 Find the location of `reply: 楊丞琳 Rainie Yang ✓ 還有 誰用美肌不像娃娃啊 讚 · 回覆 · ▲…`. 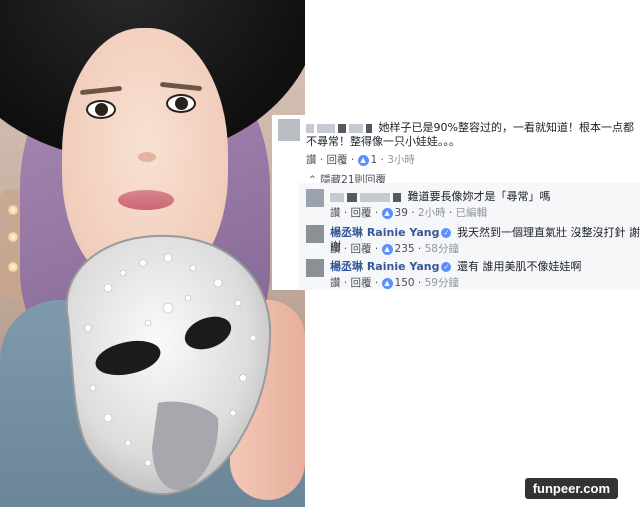

reply: 楊丞琳 Rainie Yang ✓ 還有 誰用美肌不像娃娃啊 讚 · 回覆 · ▲… is located at coordinates (469, 272).